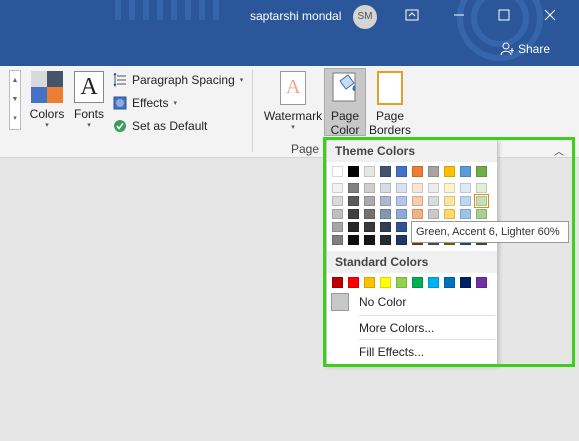 The image size is (579, 441). What do you see at coordinates (89, 87) in the screenshot?
I see `fonts-icon: A` at bounding box center [89, 87].